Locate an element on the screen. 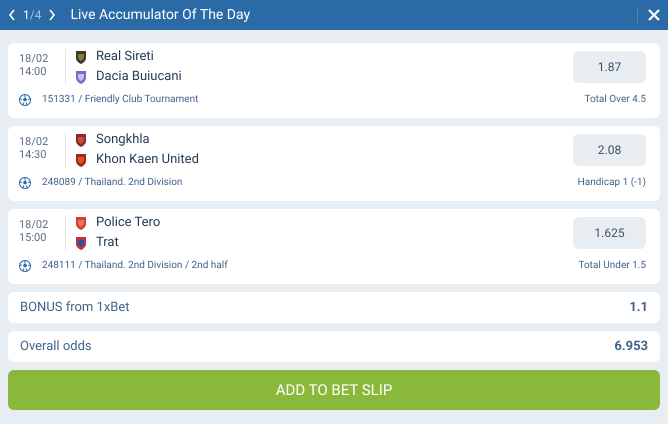 This screenshot has width=668, height=424. summary-label: Overall odds is located at coordinates (56, 347).